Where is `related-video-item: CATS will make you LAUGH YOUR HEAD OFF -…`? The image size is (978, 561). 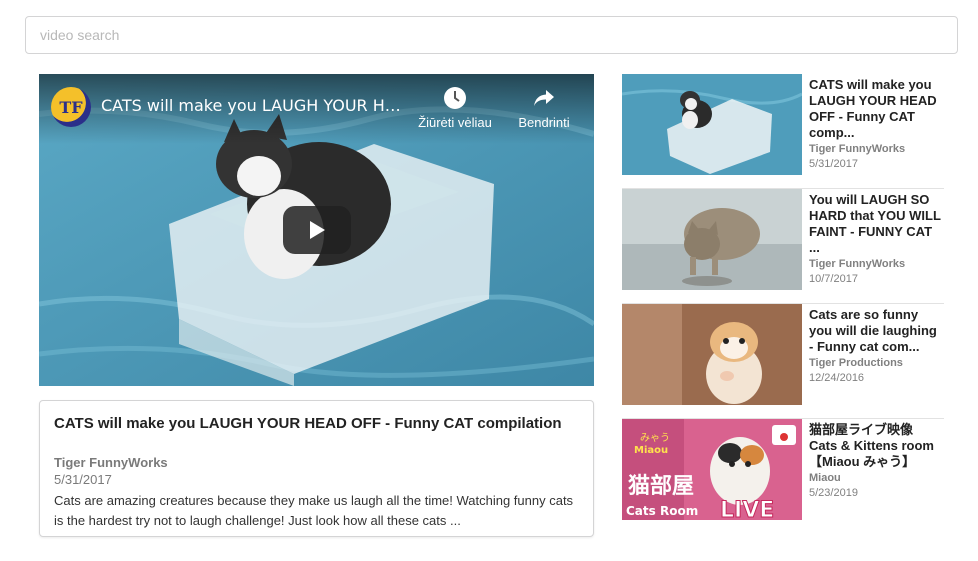
related-video-item: CATS will make you LAUGH YOUR HEAD OFF -… is located at coordinates (783, 131).